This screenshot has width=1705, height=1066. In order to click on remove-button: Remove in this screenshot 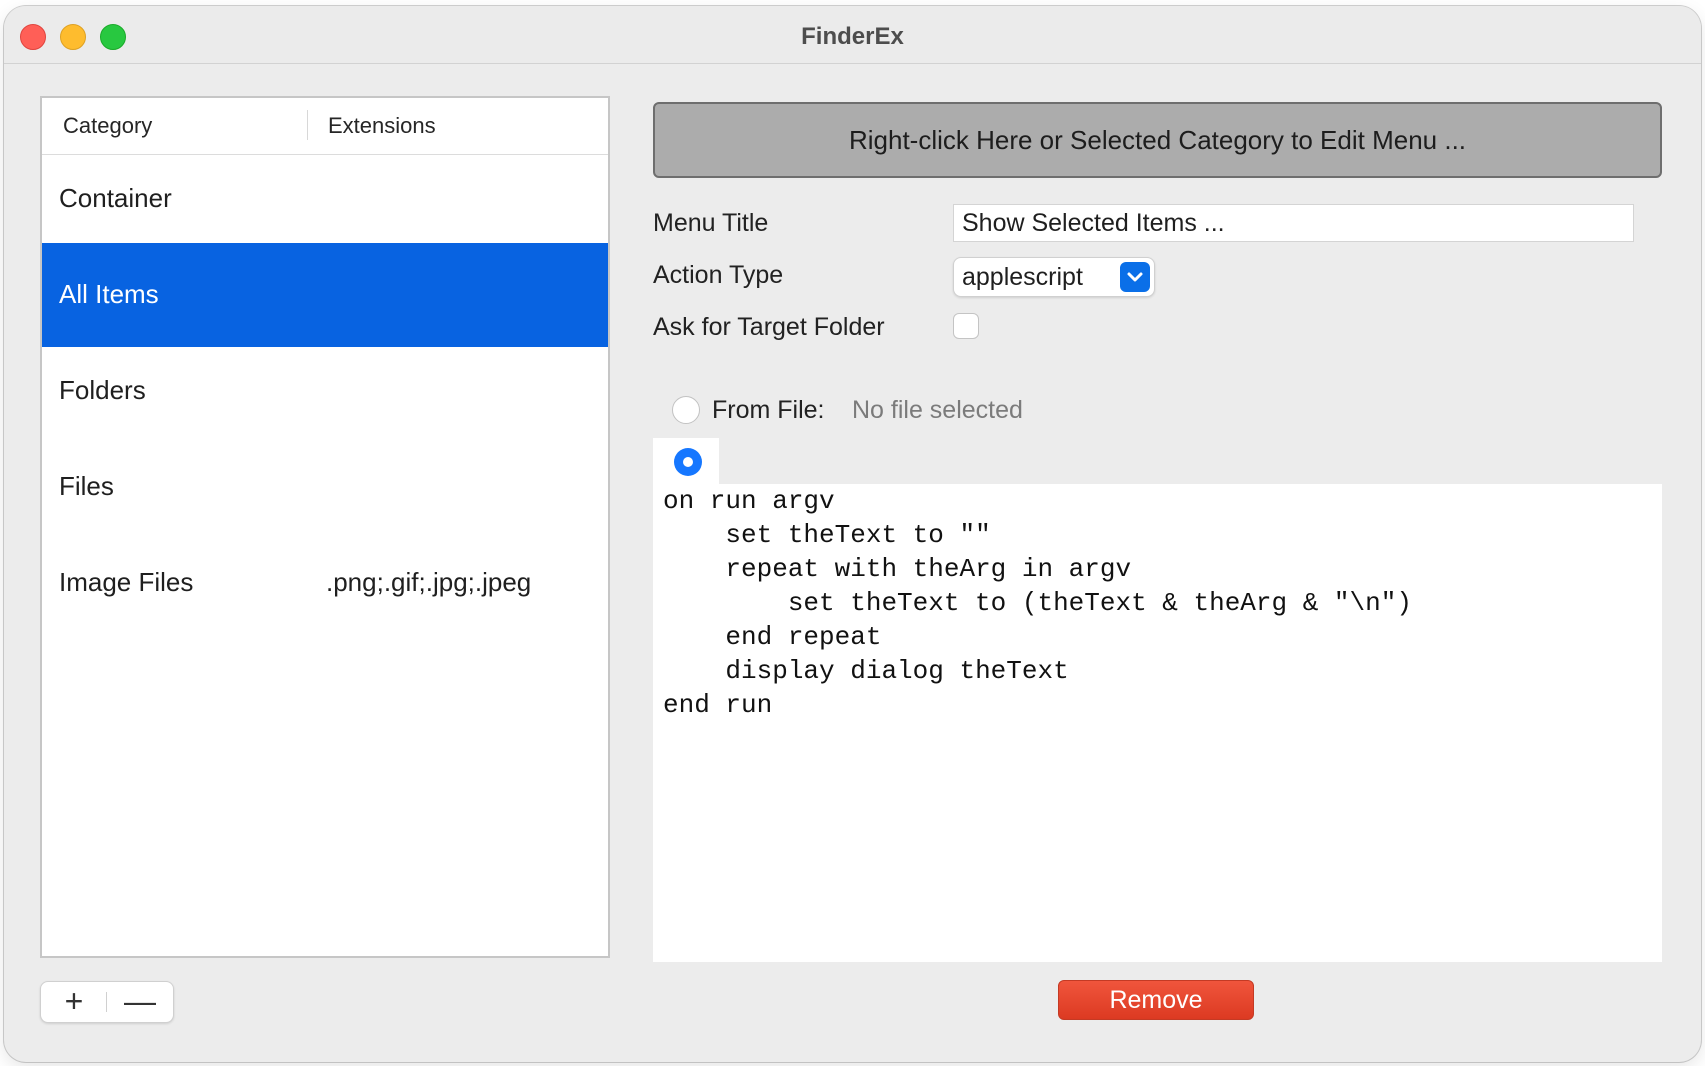, I will do `click(1156, 1000)`.